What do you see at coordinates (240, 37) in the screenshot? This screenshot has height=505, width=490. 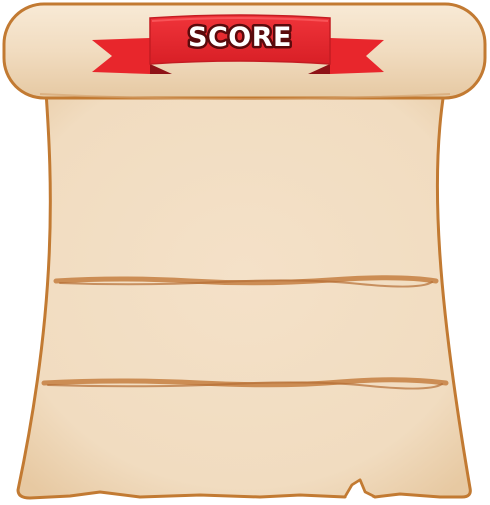 I see `score-label: SCORE` at bounding box center [240, 37].